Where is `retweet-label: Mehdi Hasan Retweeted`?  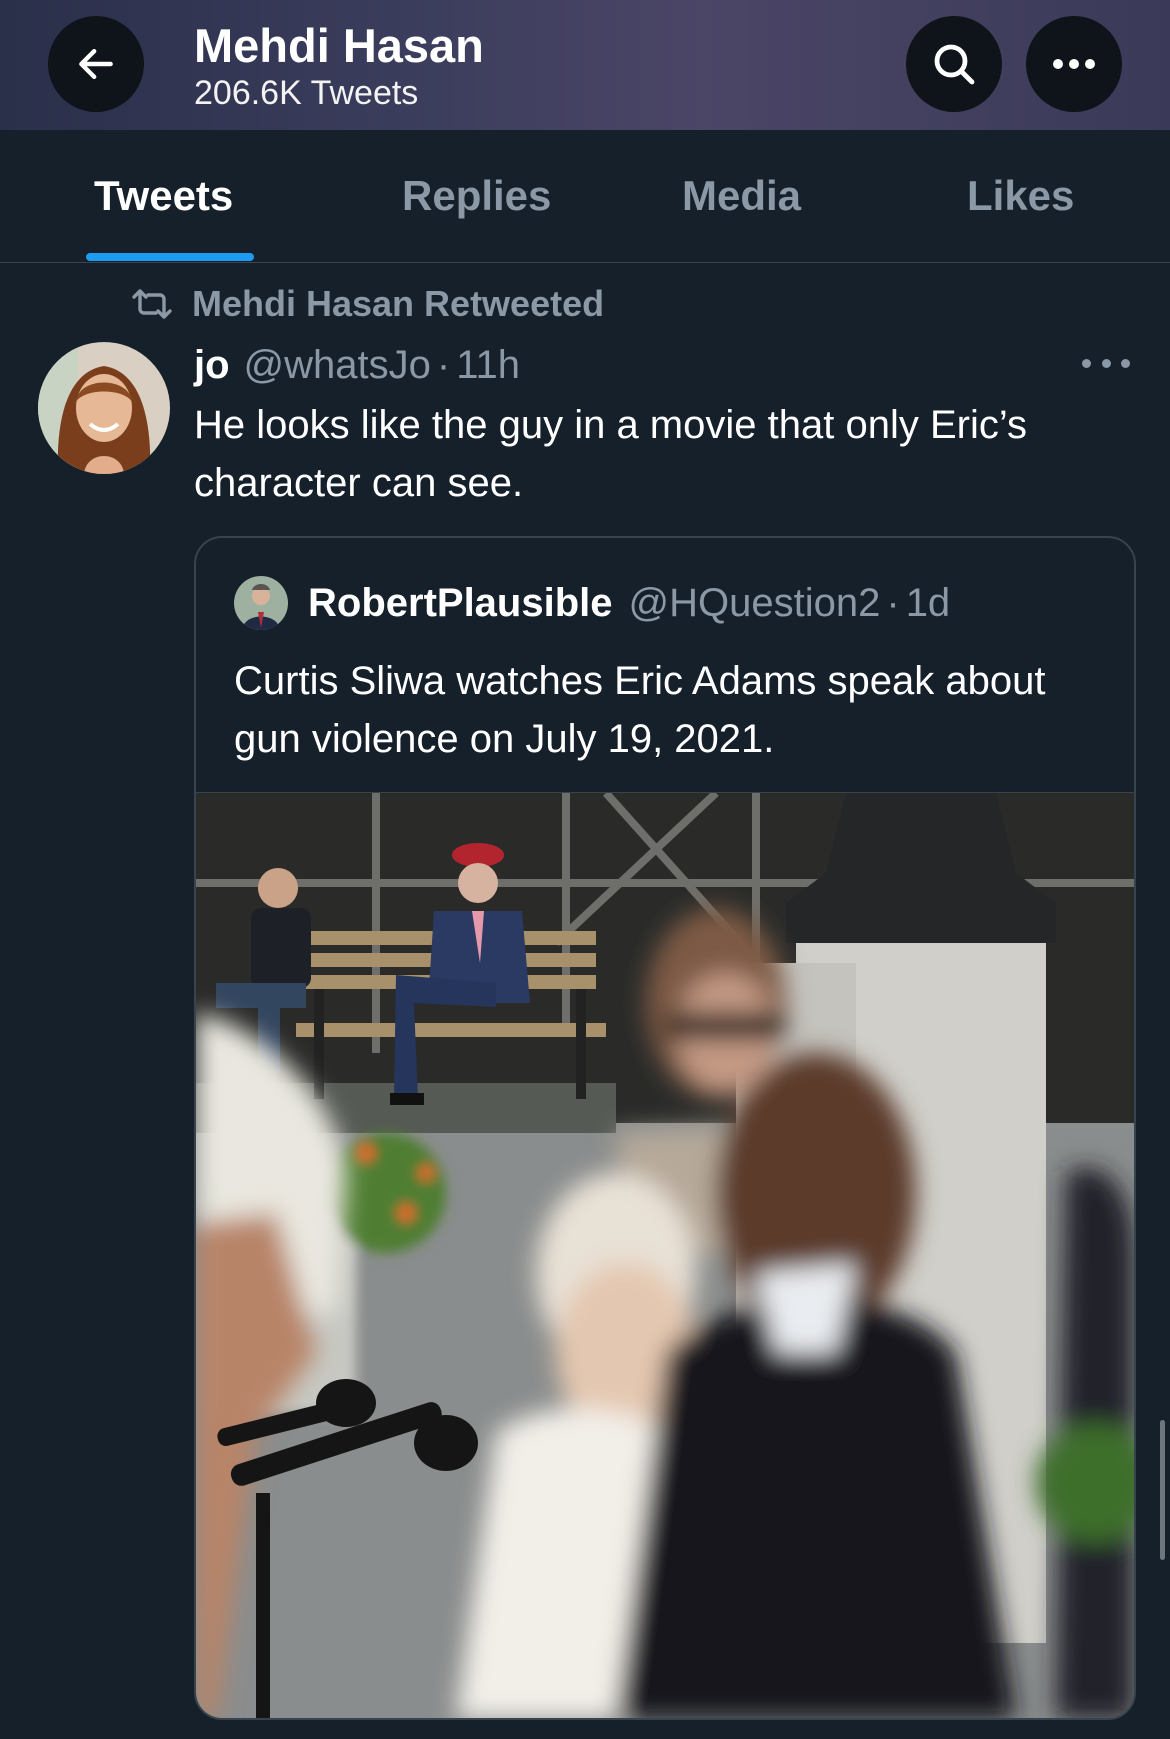
retweet-label: Mehdi Hasan Retweeted is located at coordinates (398, 303).